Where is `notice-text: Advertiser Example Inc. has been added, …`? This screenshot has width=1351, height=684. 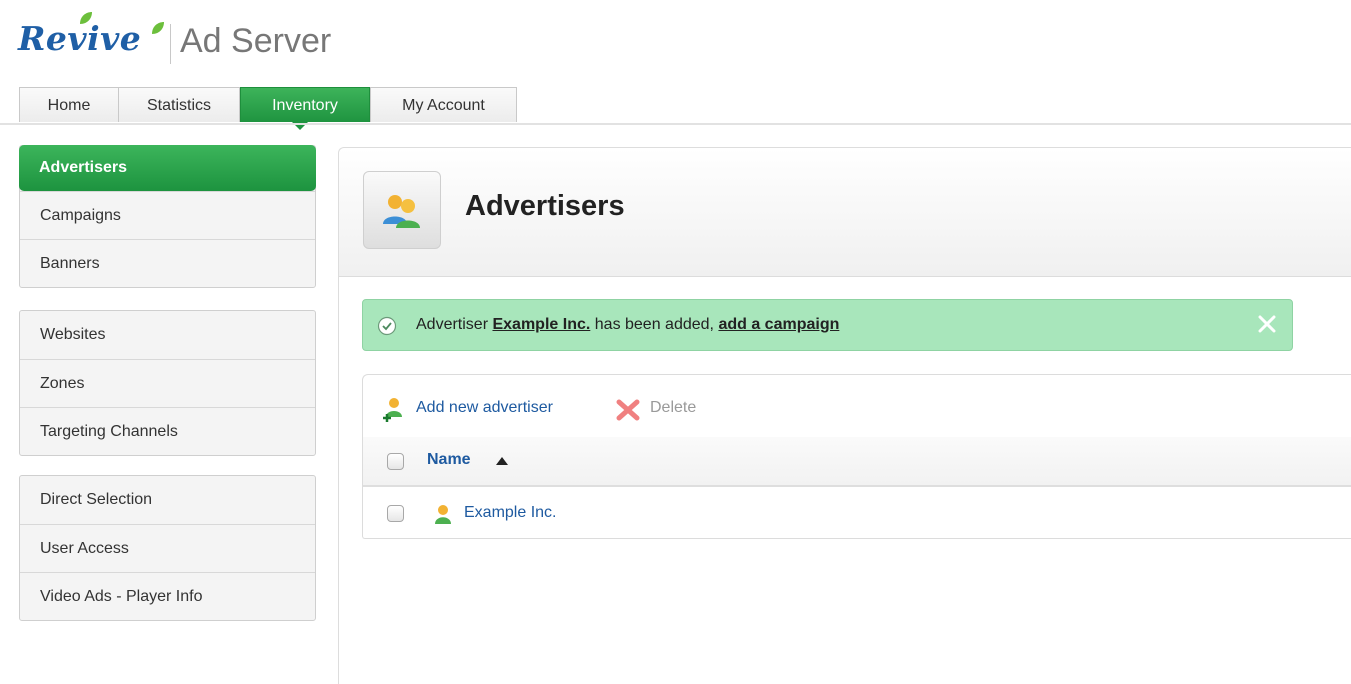 notice-text: Advertiser Example Inc. has been added, … is located at coordinates (627, 325).